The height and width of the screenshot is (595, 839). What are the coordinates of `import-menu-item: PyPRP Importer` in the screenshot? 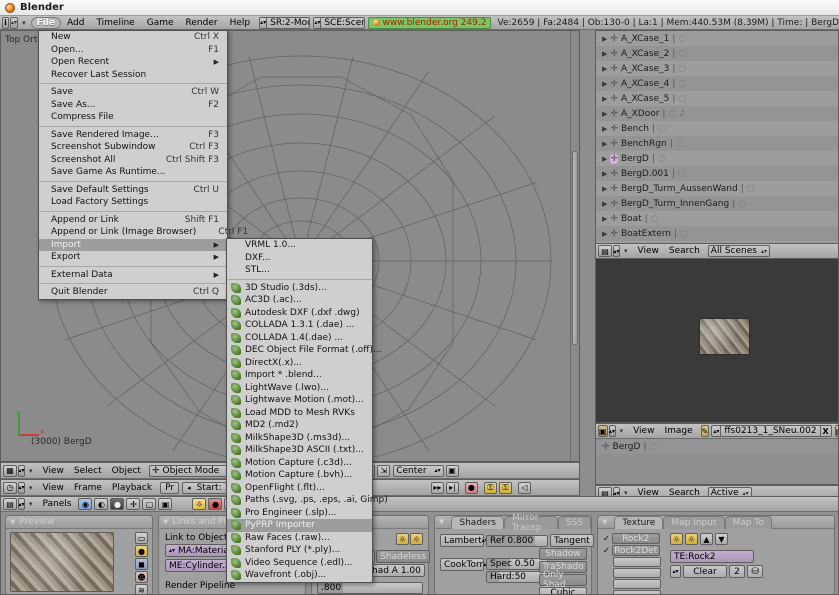 It's located at (299, 525).